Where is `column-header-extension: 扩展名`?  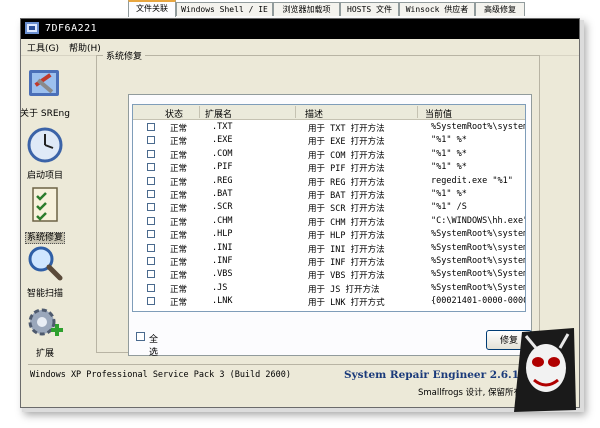 column-header-extension: 扩展名 is located at coordinates (218, 113).